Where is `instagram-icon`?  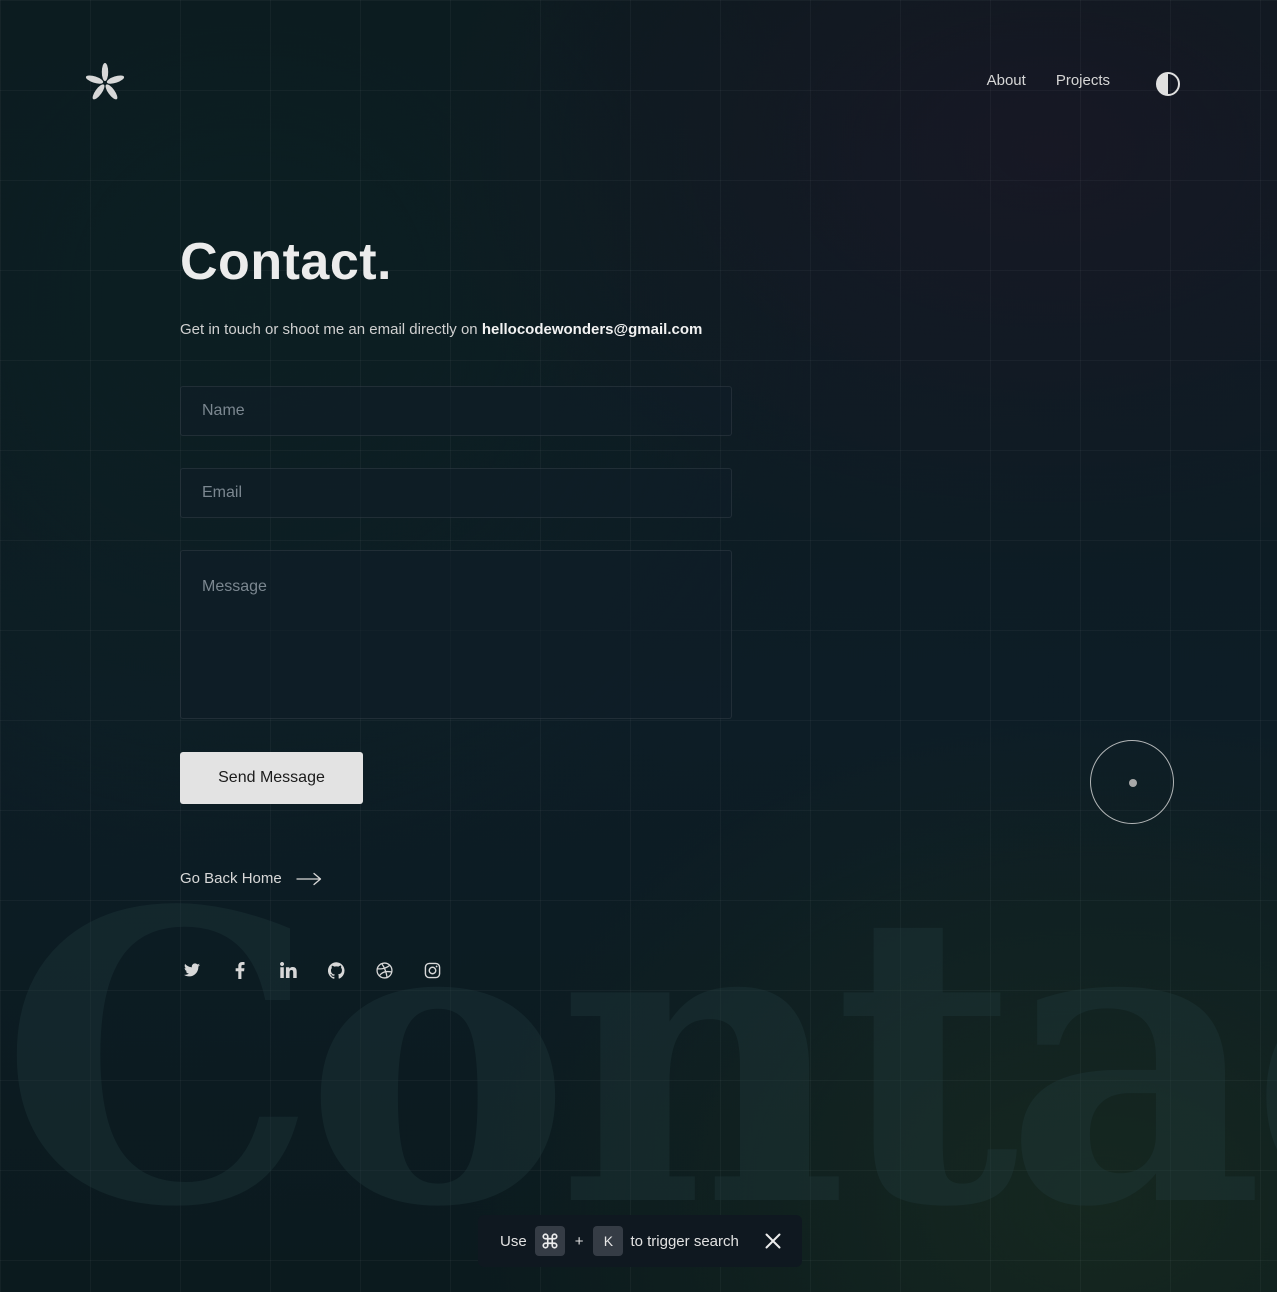
instagram-icon is located at coordinates (432, 970).